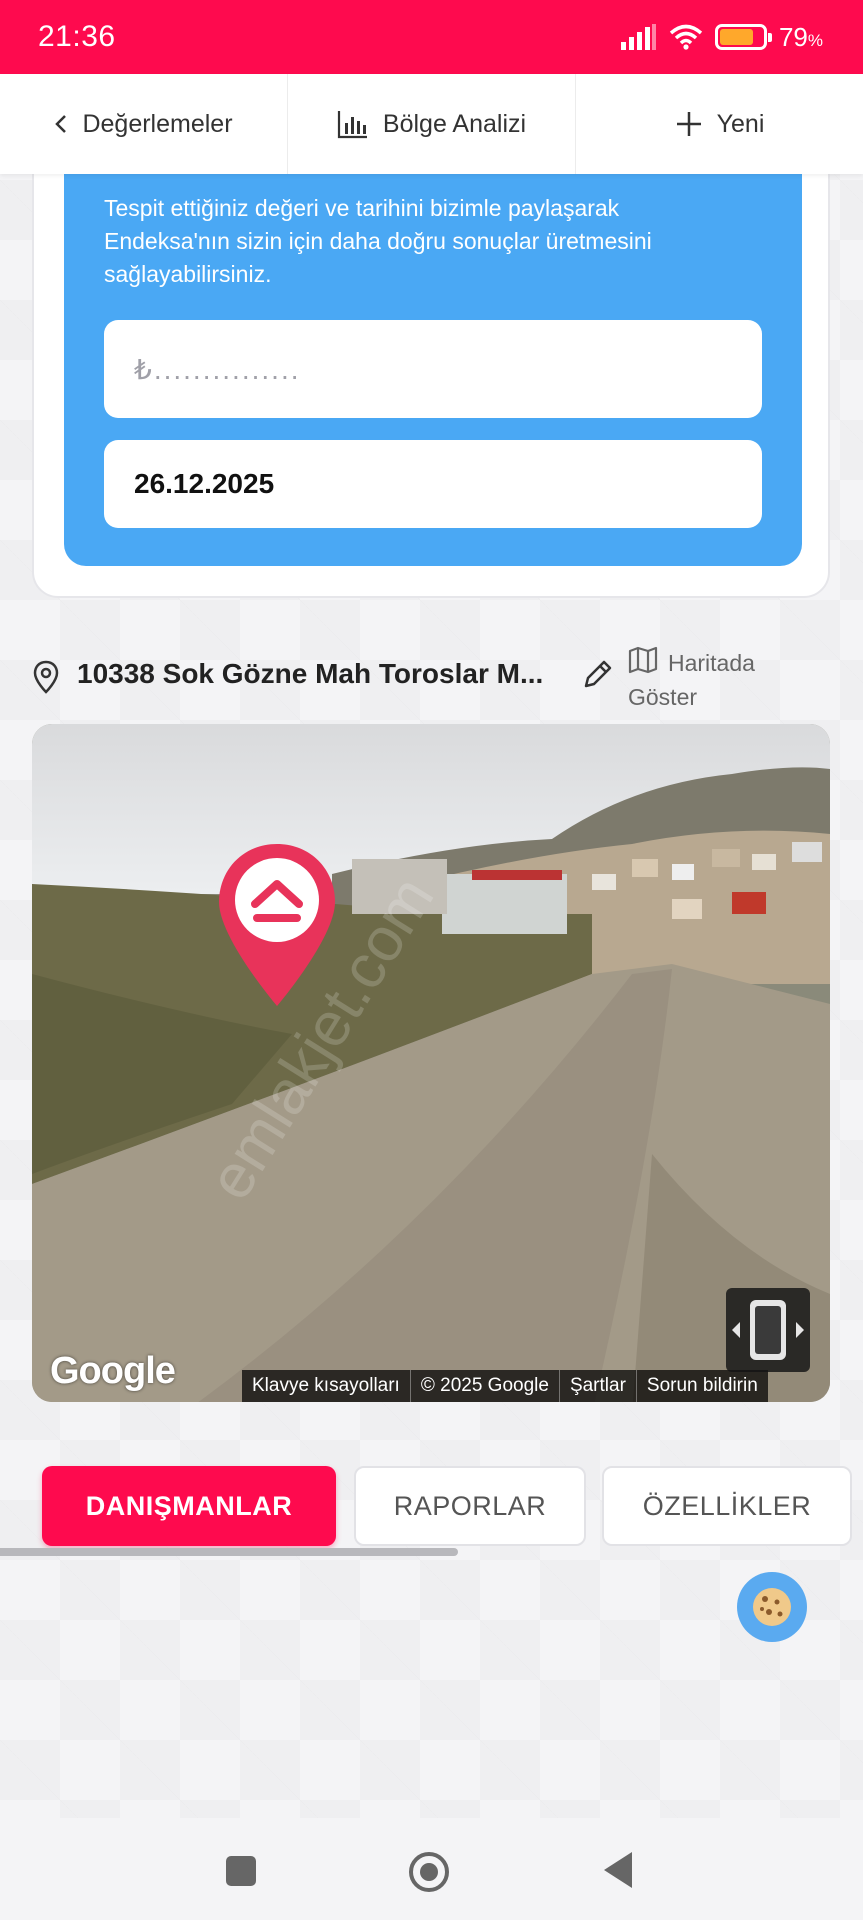  I want to click on report-problem-link: Sorun bildirin, so click(701, 1386).